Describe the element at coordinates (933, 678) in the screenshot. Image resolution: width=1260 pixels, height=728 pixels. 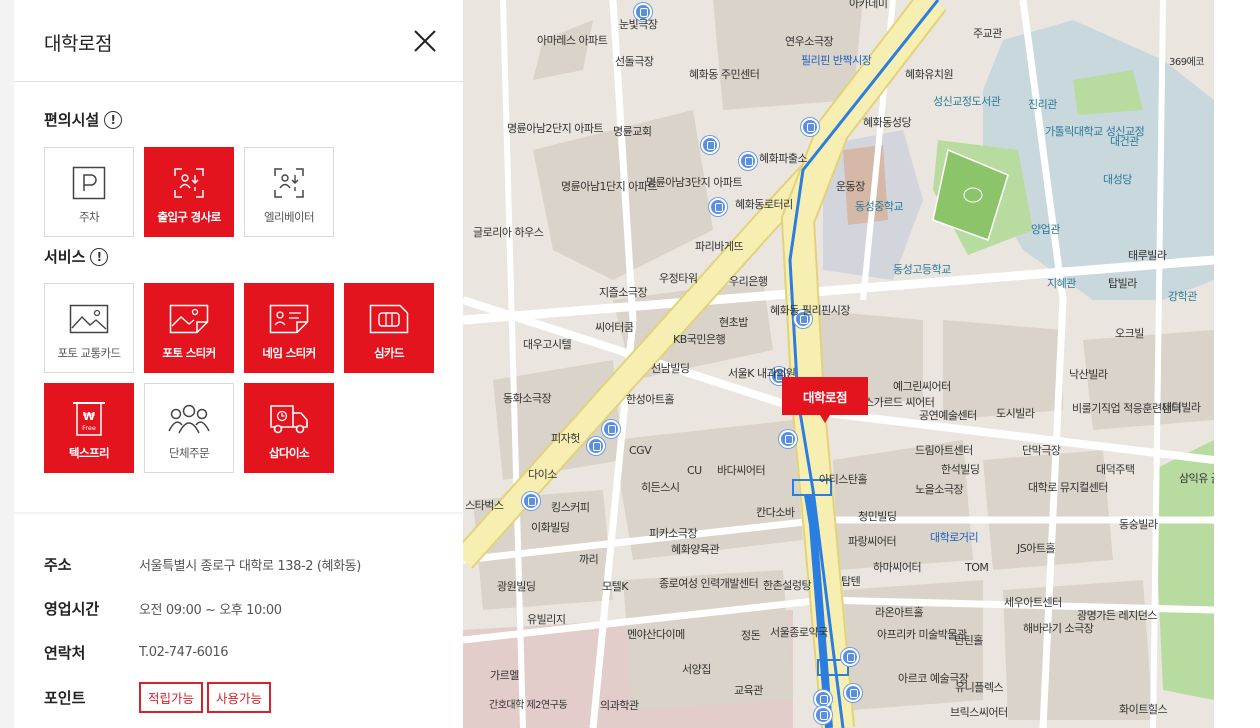
I see `map-place-label: 아르코 예술극장` at that location.